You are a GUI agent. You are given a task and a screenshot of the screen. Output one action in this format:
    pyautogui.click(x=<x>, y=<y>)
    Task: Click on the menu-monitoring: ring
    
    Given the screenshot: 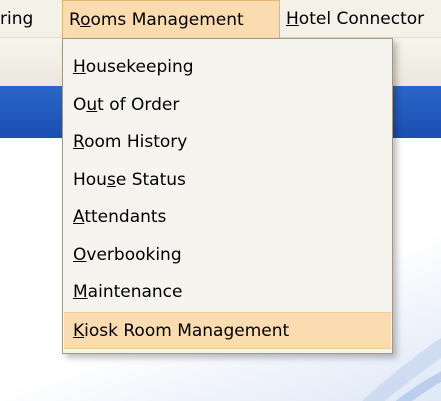 What is the action you would take?
    pyautogui.click(x=19, y=19)
    